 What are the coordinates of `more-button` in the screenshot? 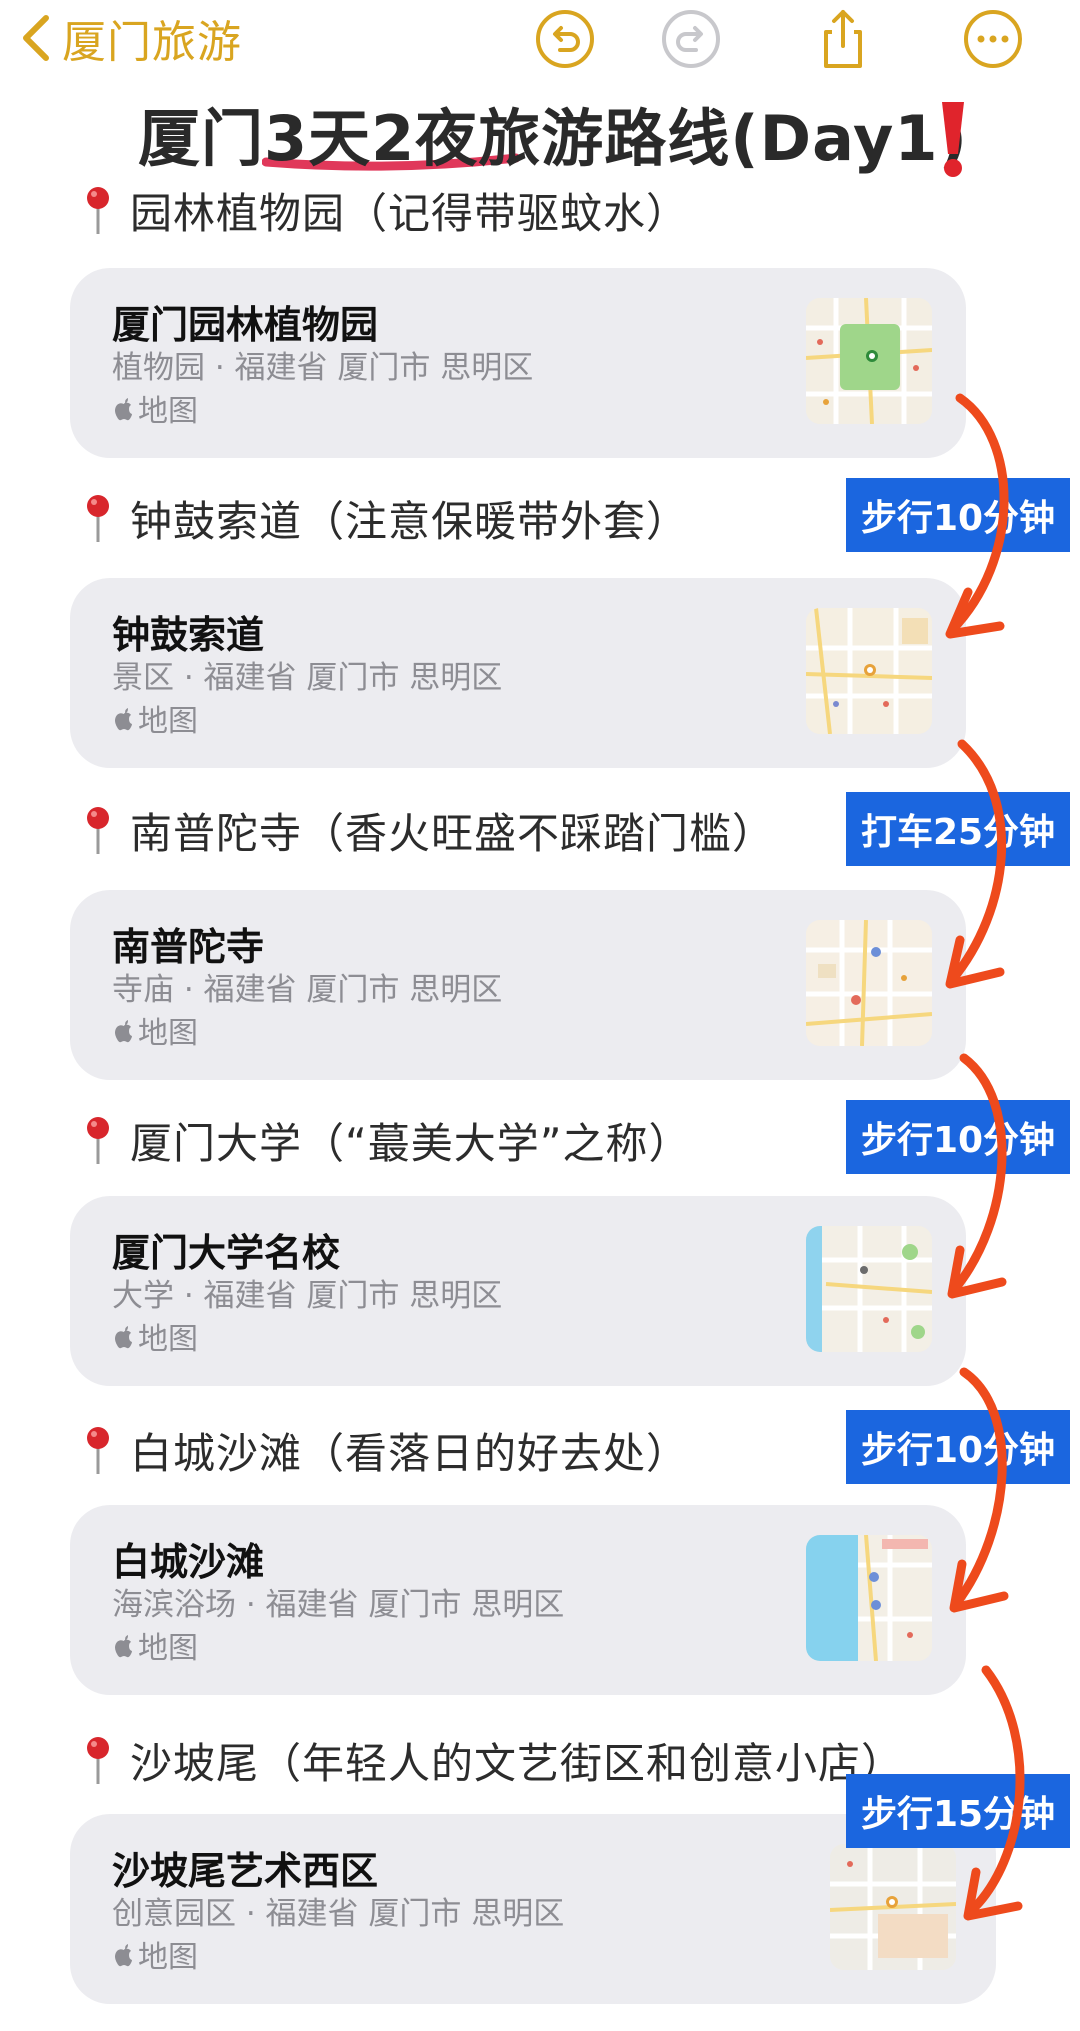 It's located at (993, 39).